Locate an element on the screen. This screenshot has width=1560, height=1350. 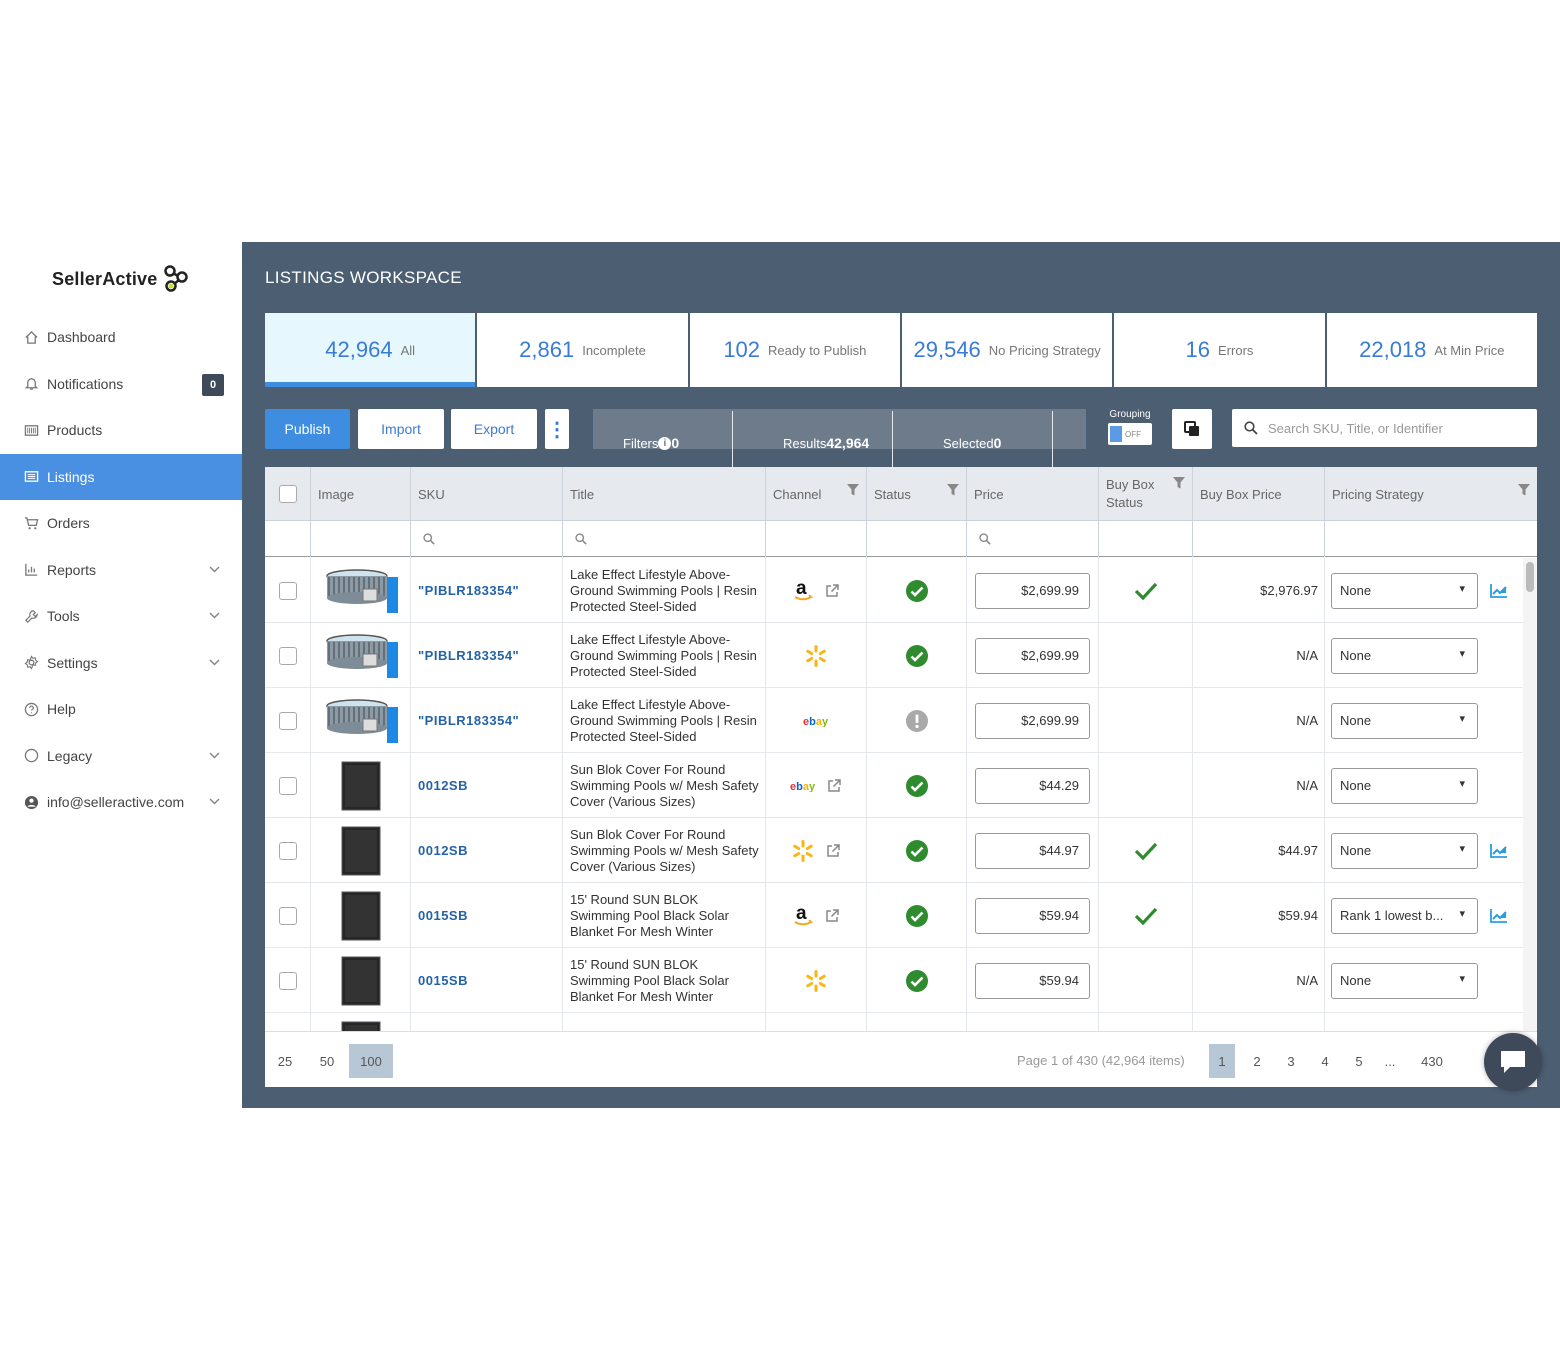
sku-filter-input is located at coordinates (487, 539).